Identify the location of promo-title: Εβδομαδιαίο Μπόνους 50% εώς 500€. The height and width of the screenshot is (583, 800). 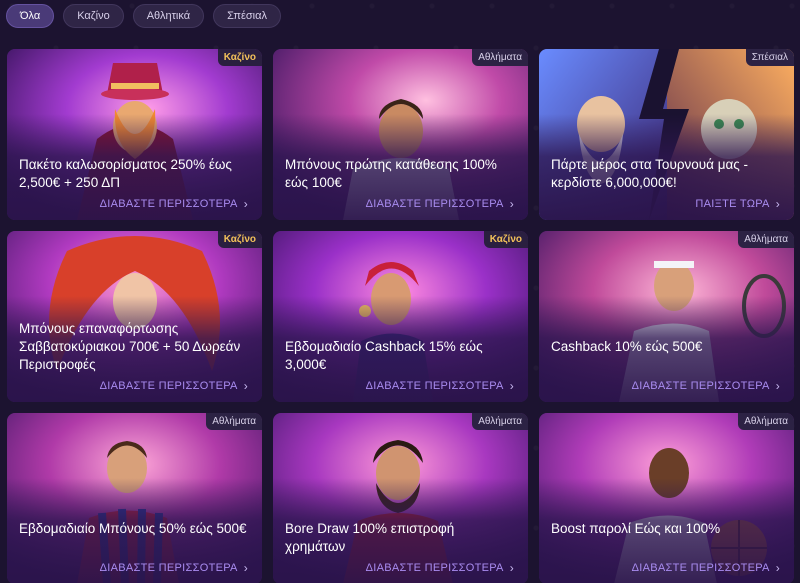
(133, 528).